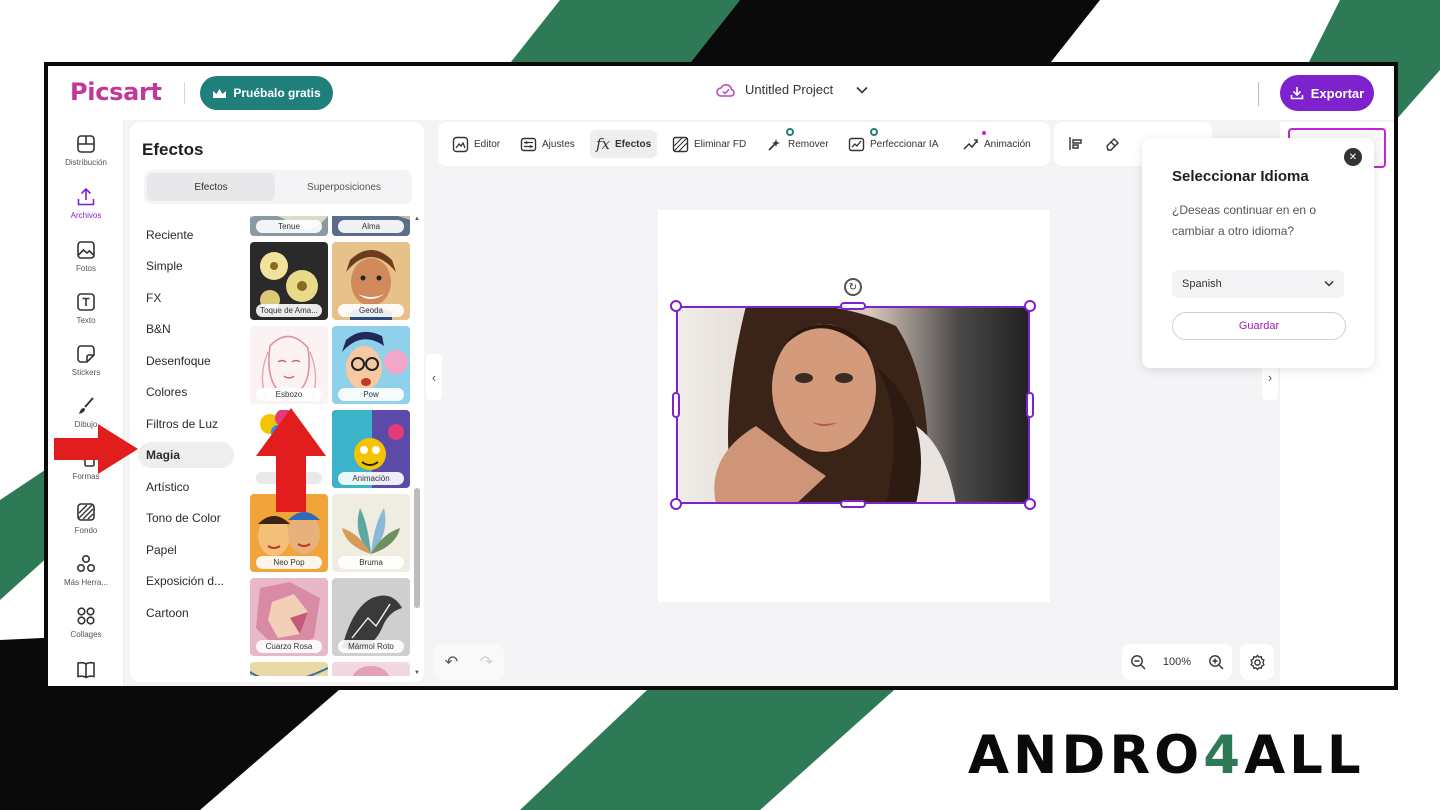 The width and height of the screenshot is (1440, 810). I want to click on download-icon, so click(1297, 93).